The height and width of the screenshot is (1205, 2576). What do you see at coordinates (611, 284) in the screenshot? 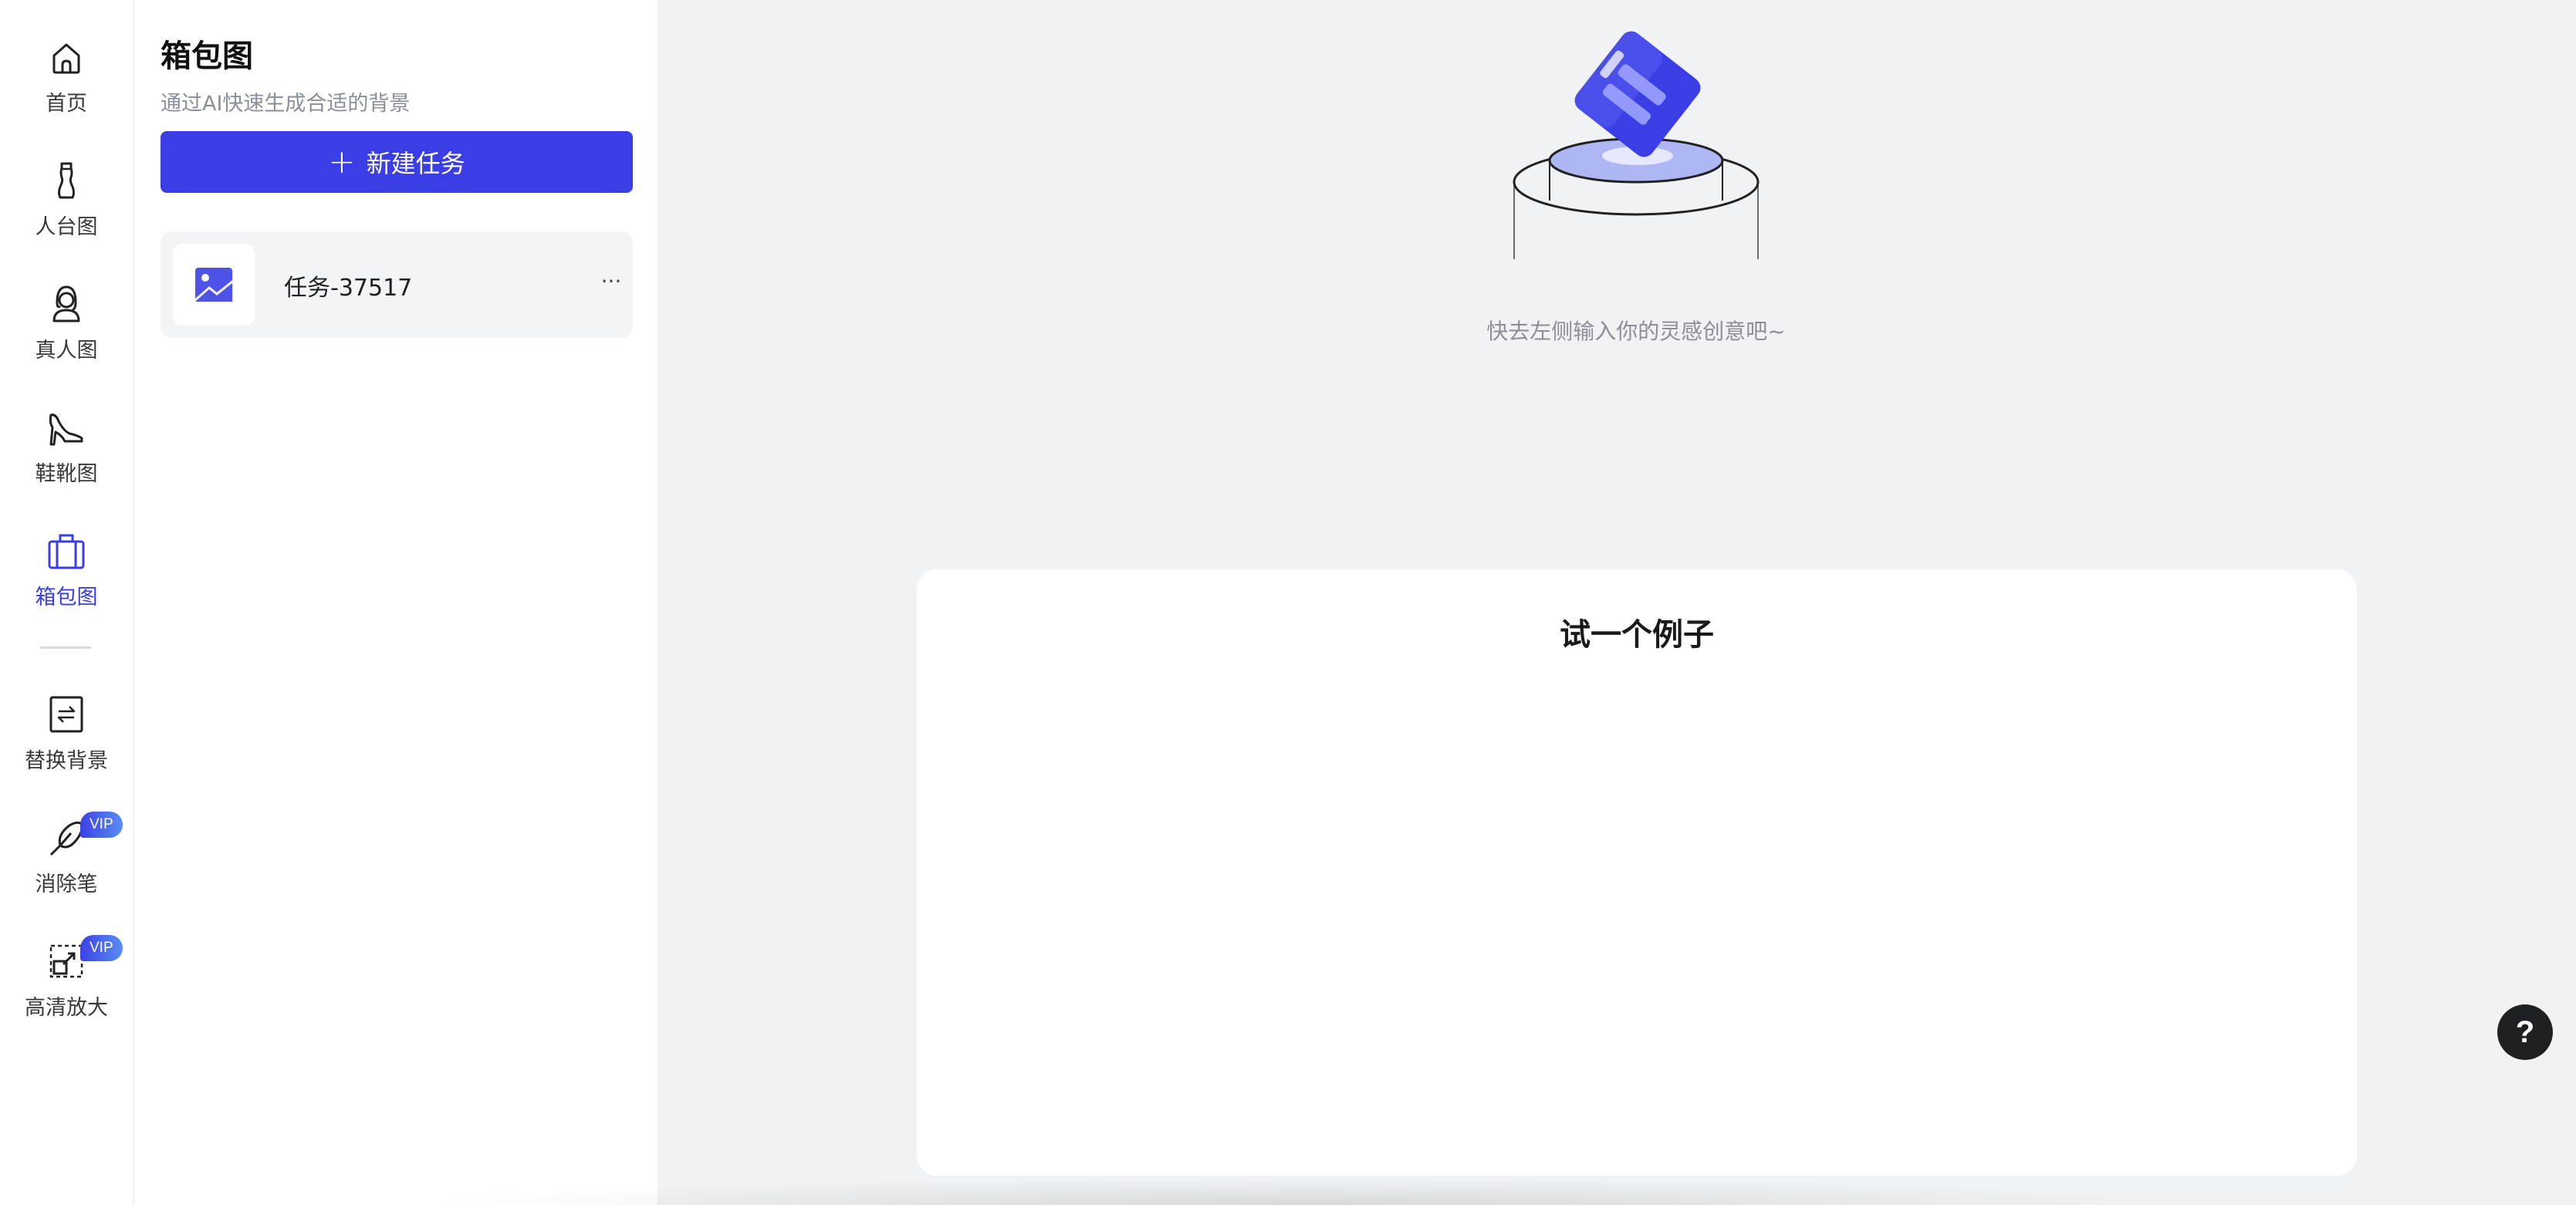
I see `task-more-menu: ···` at bounding box center [611, 284].